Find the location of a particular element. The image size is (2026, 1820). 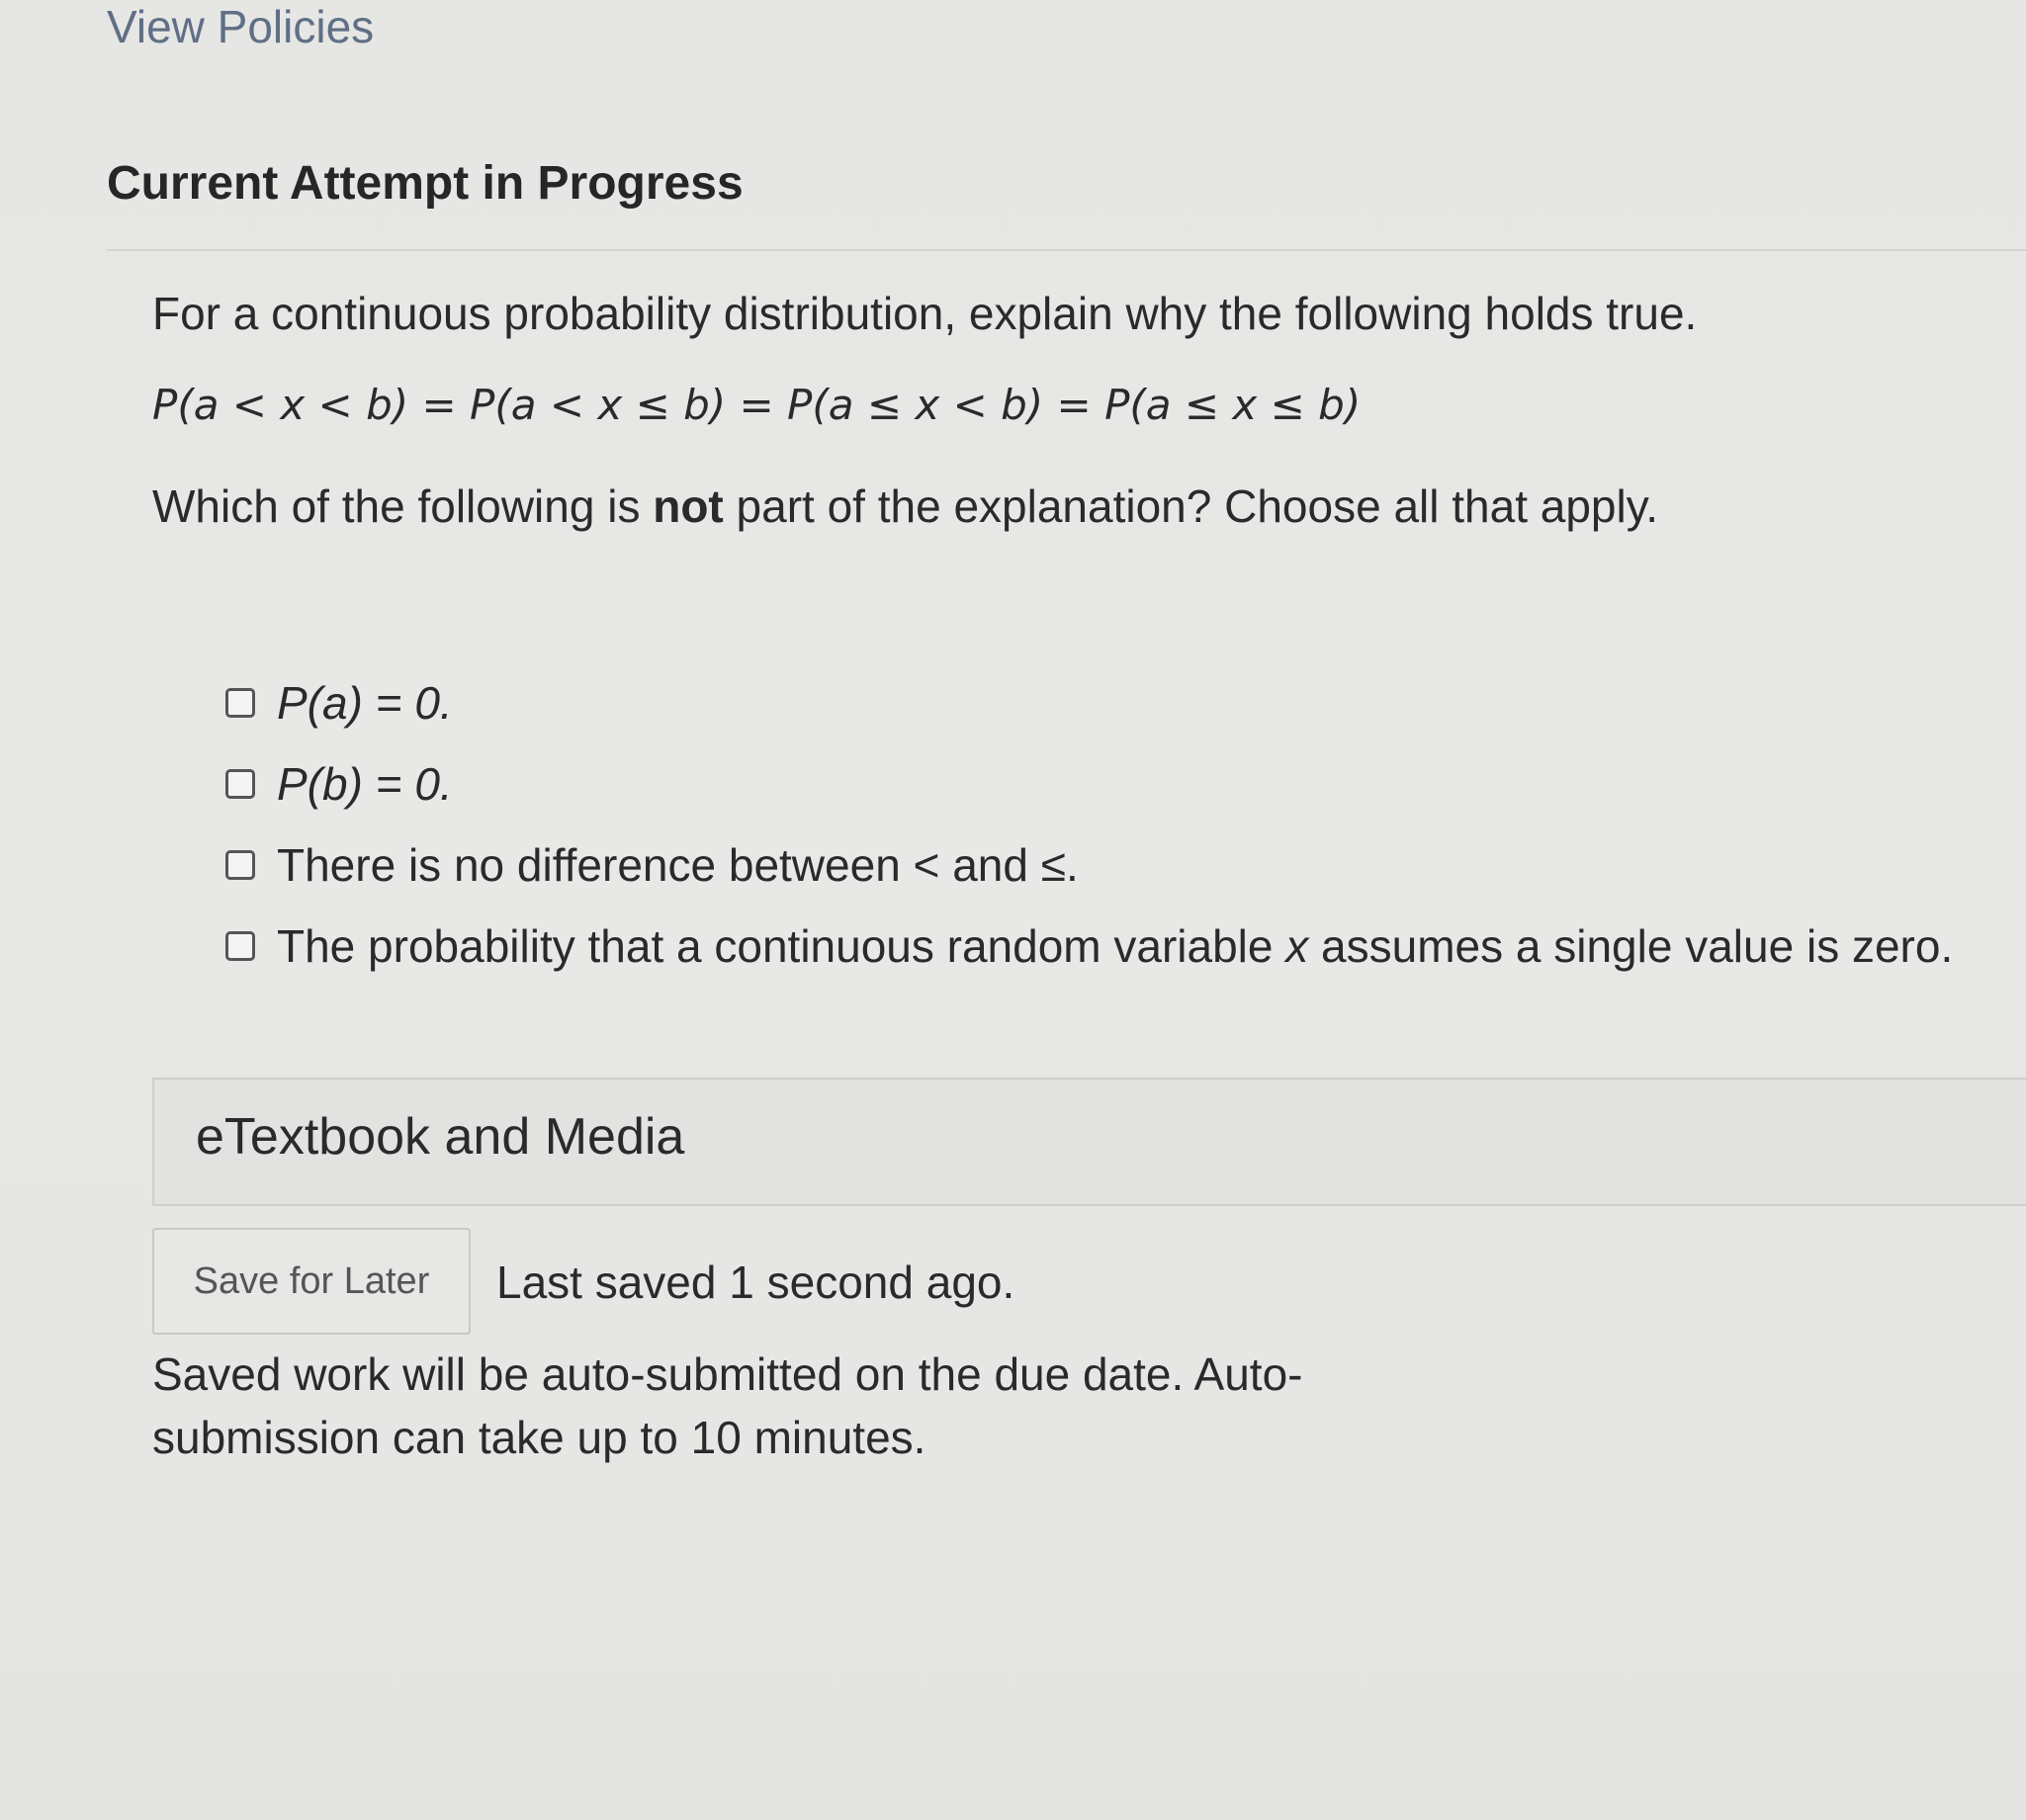

view-policies-link: View Policies is located at coordinates (240, 26).